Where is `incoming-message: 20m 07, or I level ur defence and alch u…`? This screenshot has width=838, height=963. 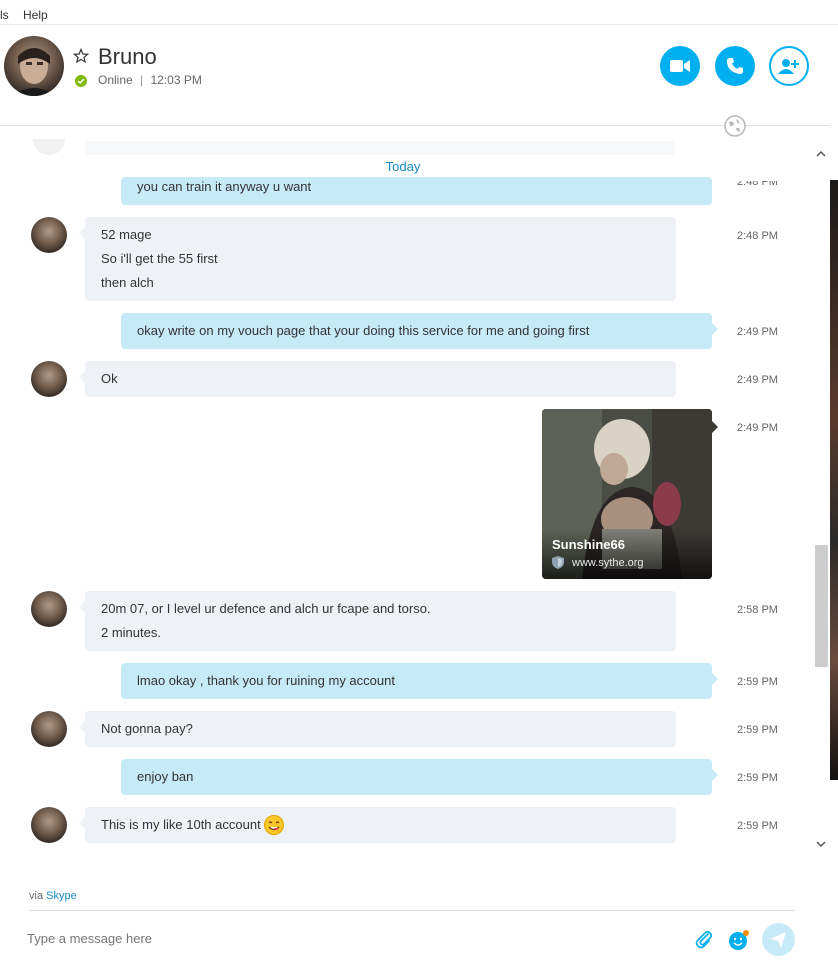 incoming-message: 20m 07, or I level ur defence and alch u… is located at coordinates (377, 621).